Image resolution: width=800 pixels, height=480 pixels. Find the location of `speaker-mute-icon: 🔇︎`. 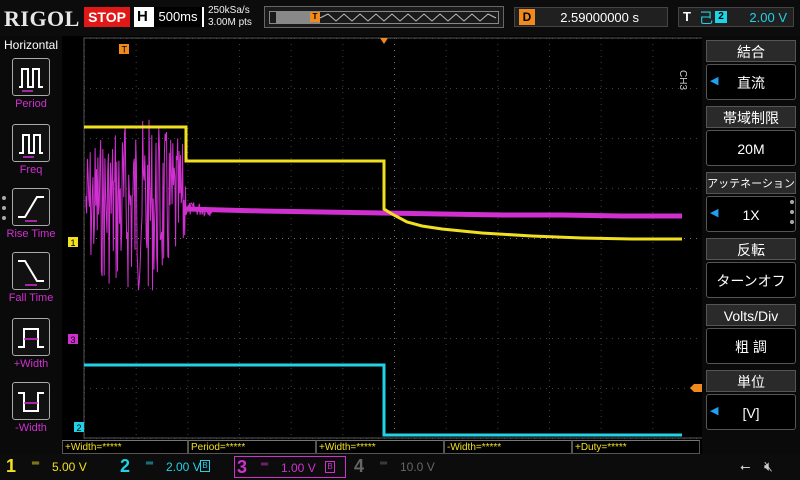

speaker-mute-icon: 🔇︎ is located at coordinates (768, 466).